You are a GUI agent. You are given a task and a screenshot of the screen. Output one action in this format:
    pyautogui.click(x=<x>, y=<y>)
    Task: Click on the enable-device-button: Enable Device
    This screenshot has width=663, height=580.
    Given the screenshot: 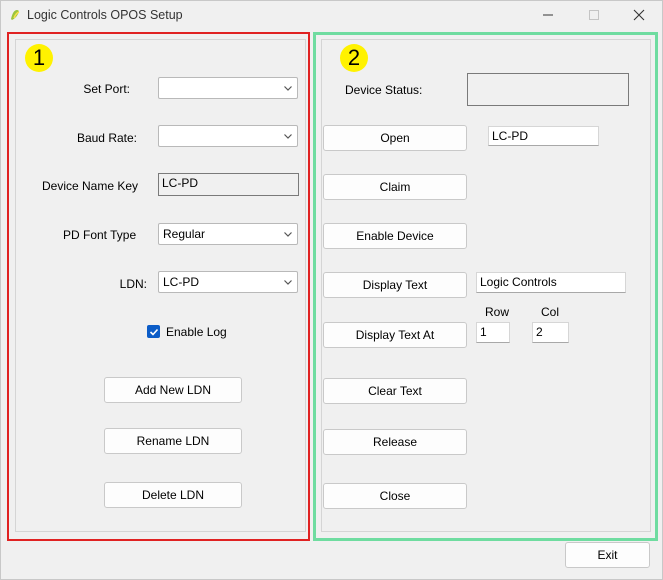 What is the action you would take?
    pyautogui.click(x=395, y=236)
    